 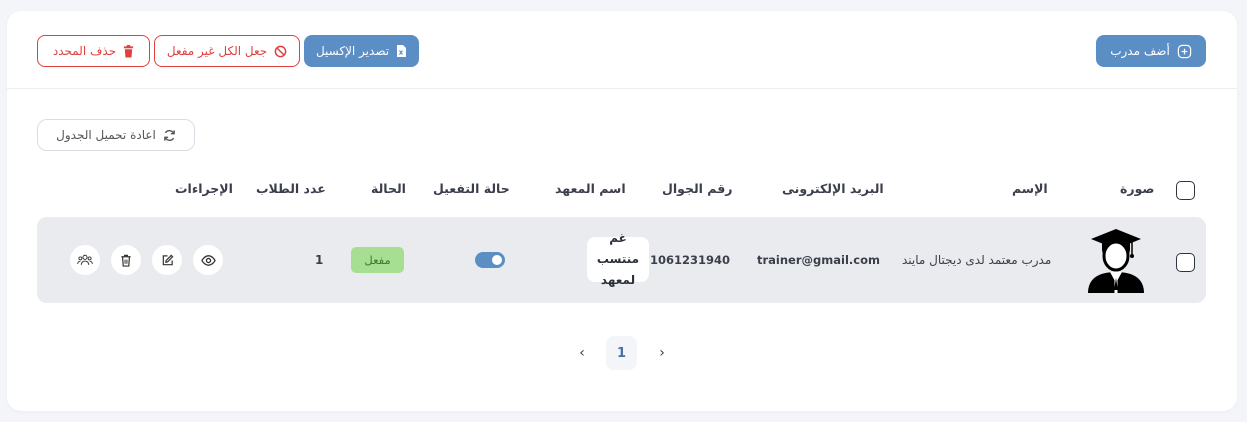 I want to click on trash-outline-icon, so click(x=126, y=260).